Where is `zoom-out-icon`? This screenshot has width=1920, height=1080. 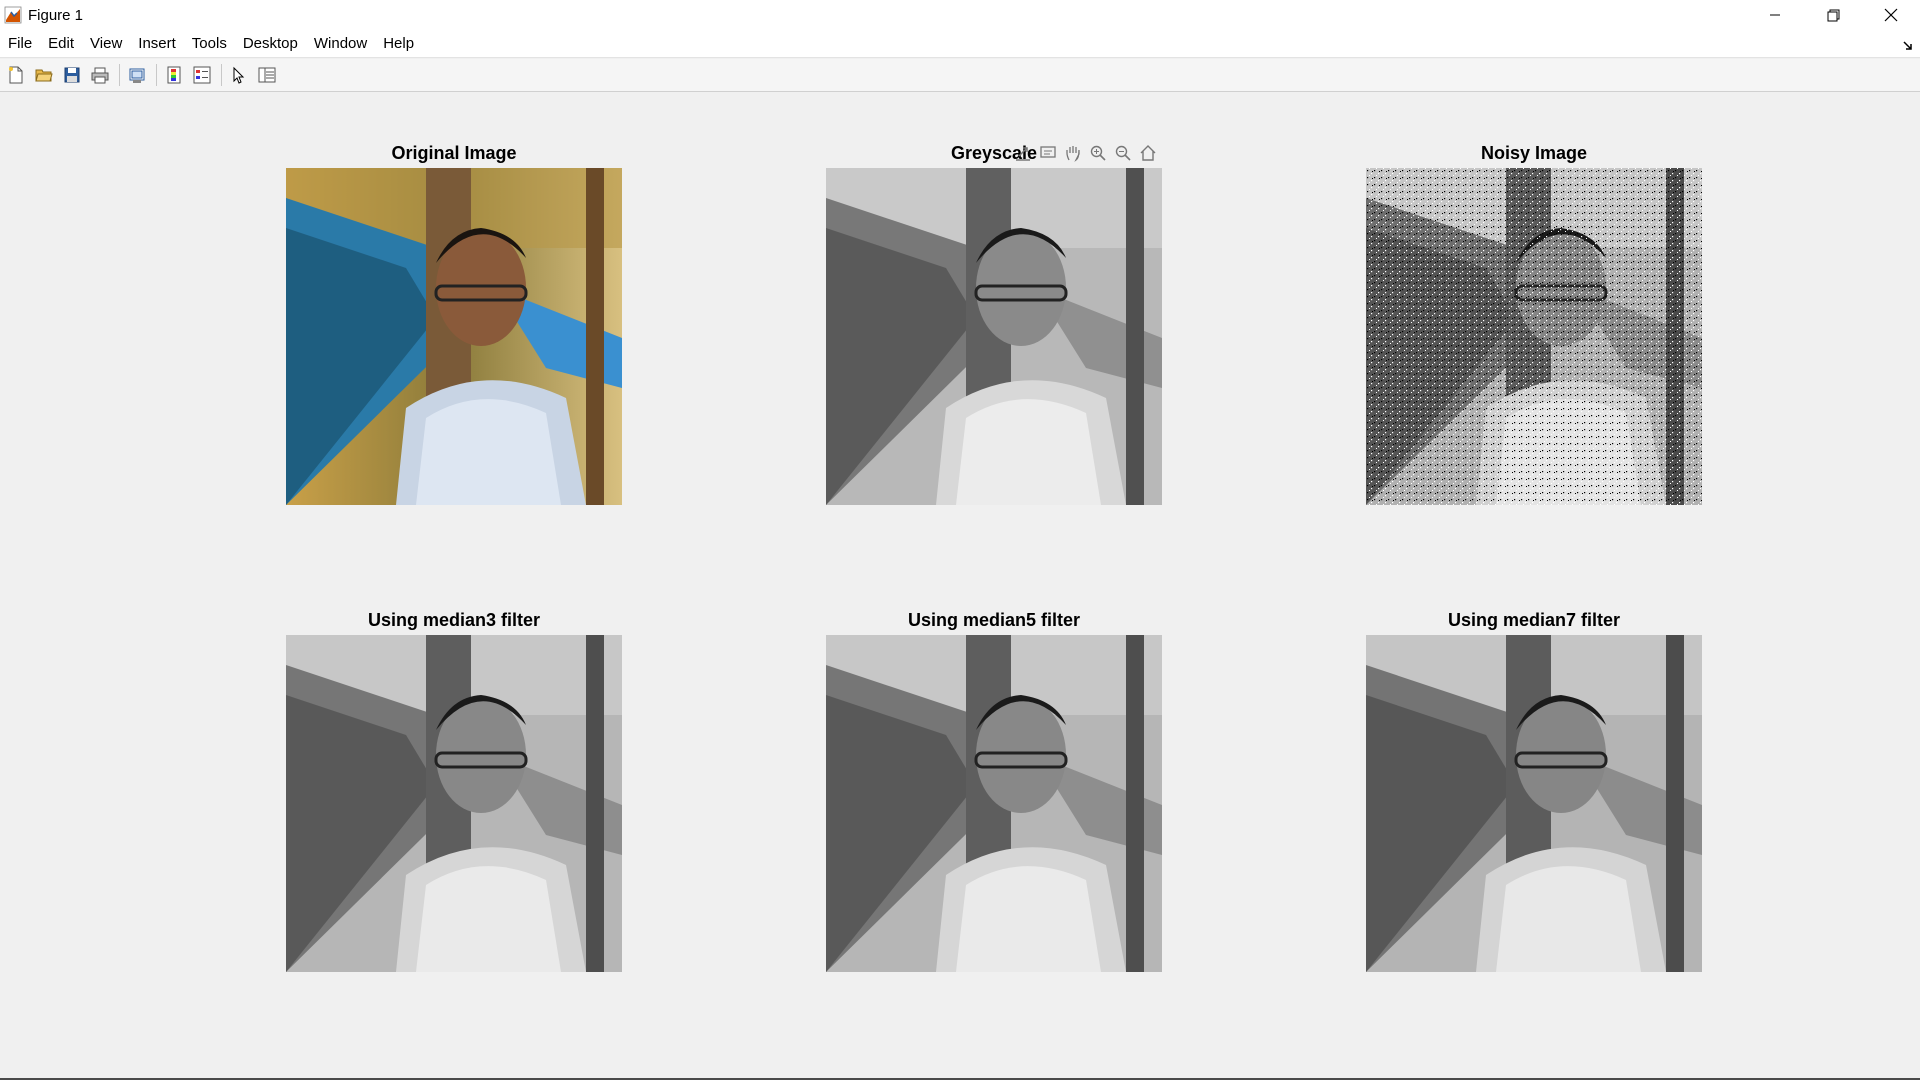
zoom-out-icon is located at coordinates (1123, 153).